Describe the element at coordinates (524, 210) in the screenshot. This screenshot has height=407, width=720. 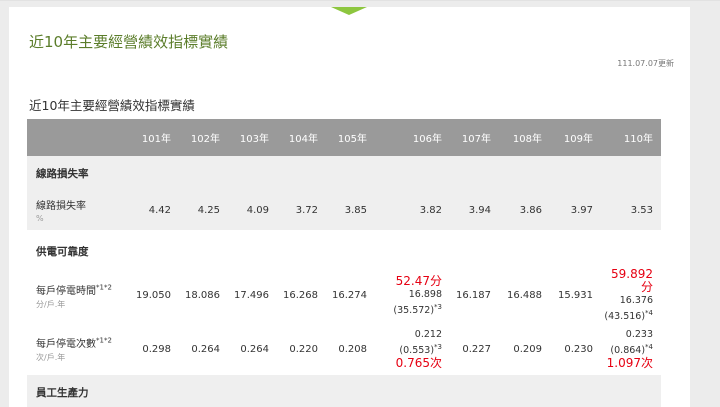
I see `table-cell: 3.86` at that location.